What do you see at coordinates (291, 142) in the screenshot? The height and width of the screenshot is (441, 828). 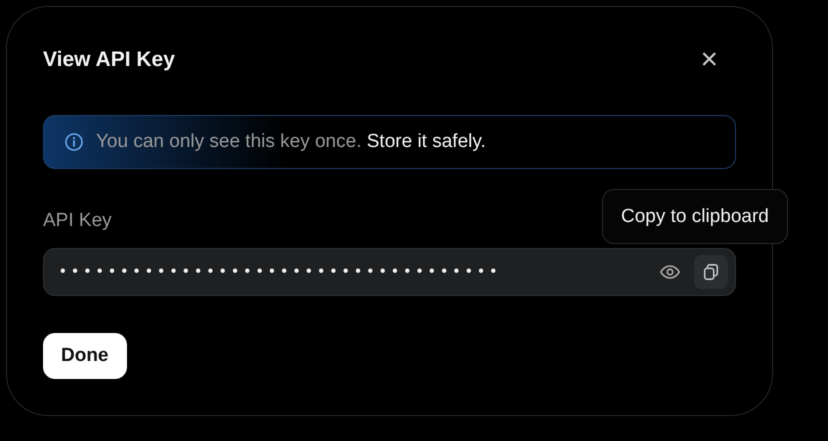 I see `info-message: You can only see this key once. Store it safely.` at bounding box center [291, 142].